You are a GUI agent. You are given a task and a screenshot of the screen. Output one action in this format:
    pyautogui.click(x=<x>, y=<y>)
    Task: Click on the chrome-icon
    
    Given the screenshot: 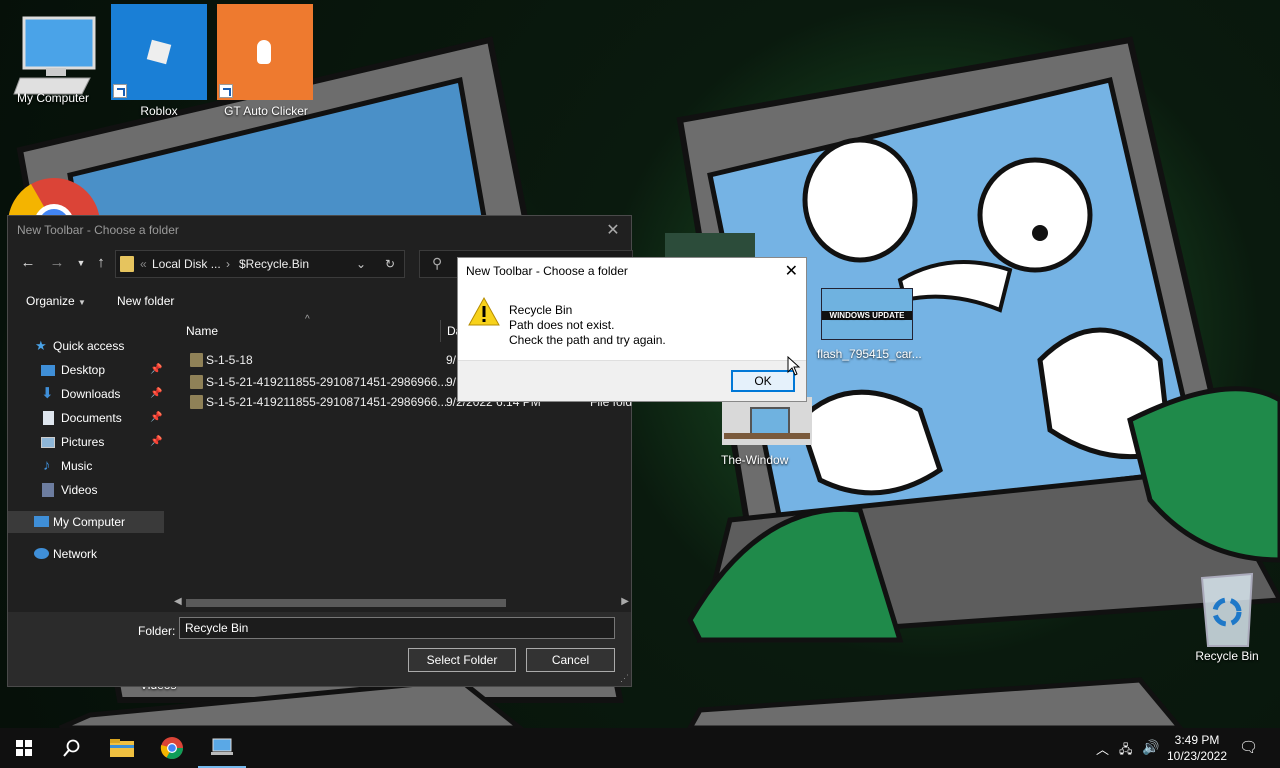 What is the action you would take?
    pyautogui.click(x=171, y=748)
    